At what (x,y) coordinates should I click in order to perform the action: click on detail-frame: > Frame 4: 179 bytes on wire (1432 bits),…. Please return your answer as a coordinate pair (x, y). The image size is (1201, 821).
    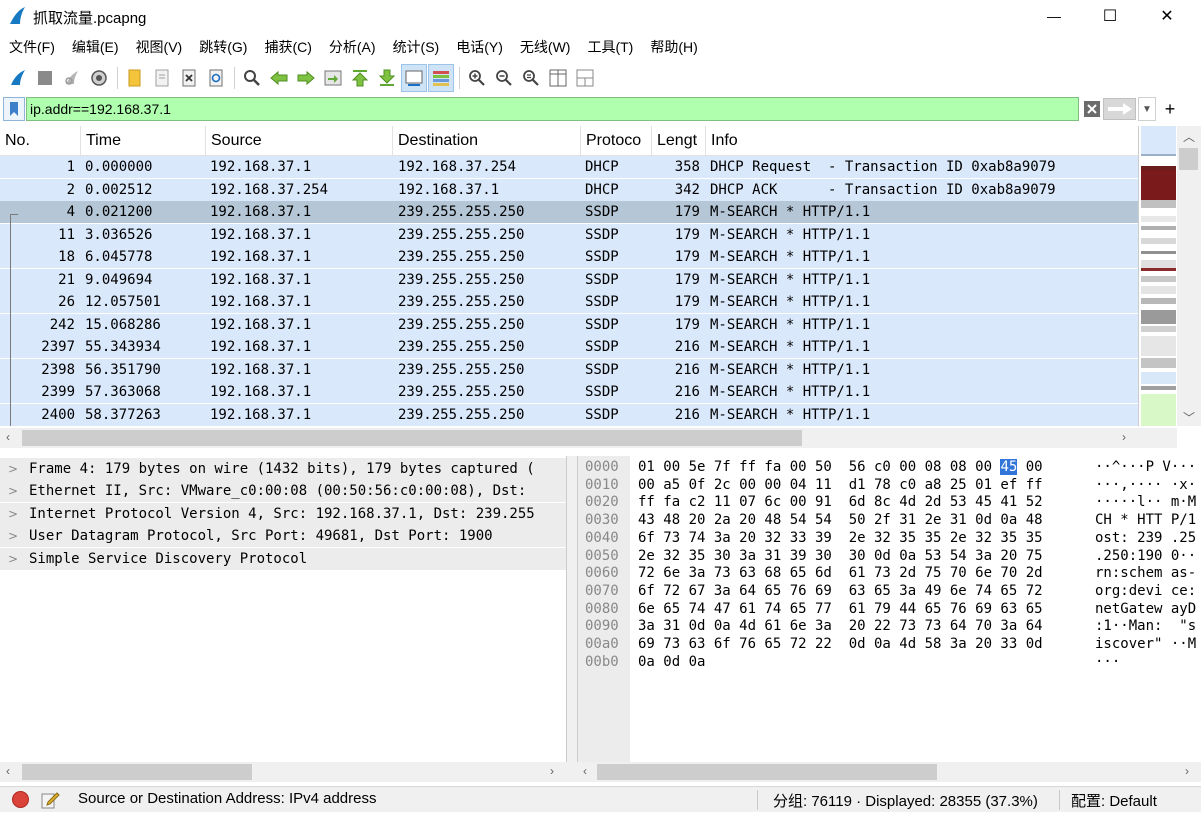
    Looking at the image, I should click on (283, 469).